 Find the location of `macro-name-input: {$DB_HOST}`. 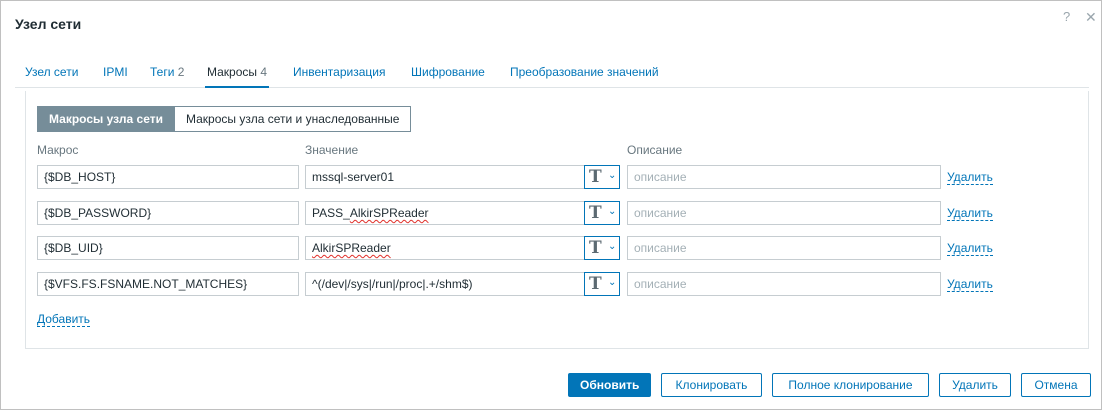

macro-name-input: {$DB_HOST} is located at coordinates (168, 177).